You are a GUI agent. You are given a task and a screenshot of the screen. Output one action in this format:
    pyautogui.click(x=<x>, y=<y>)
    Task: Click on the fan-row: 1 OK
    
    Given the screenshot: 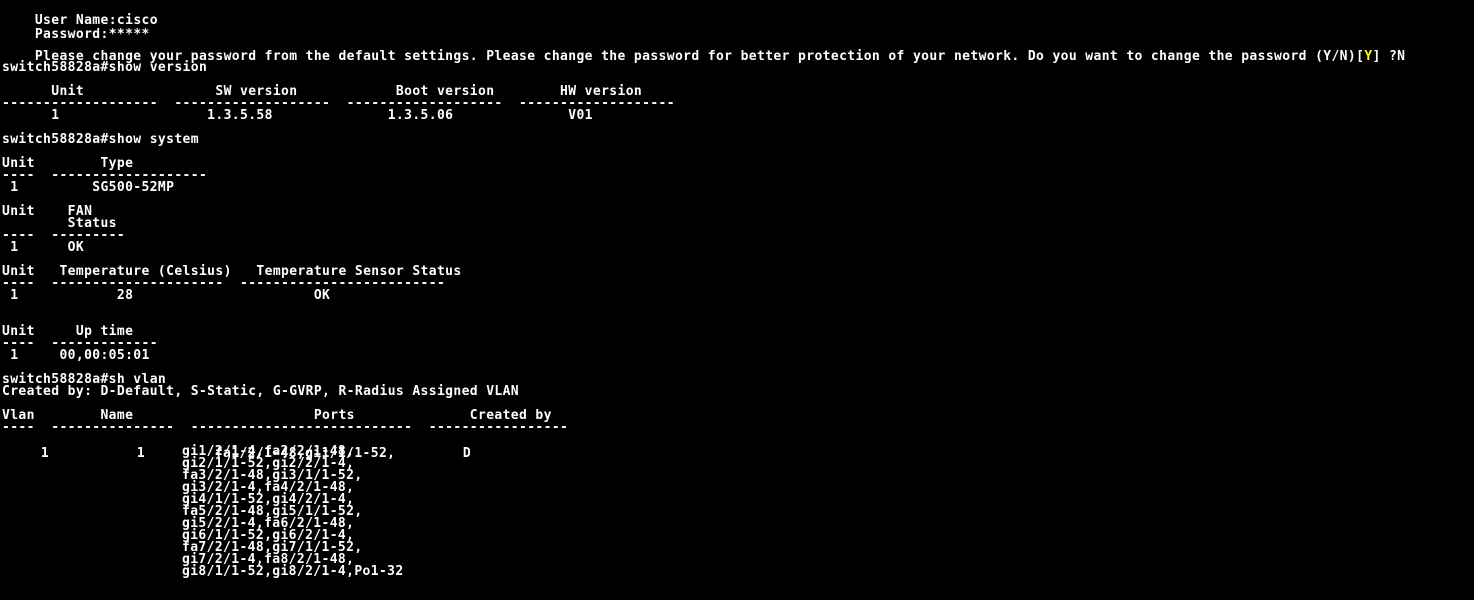 What is the action you would take?
    pyautogui.click(x=43, y=247)
    